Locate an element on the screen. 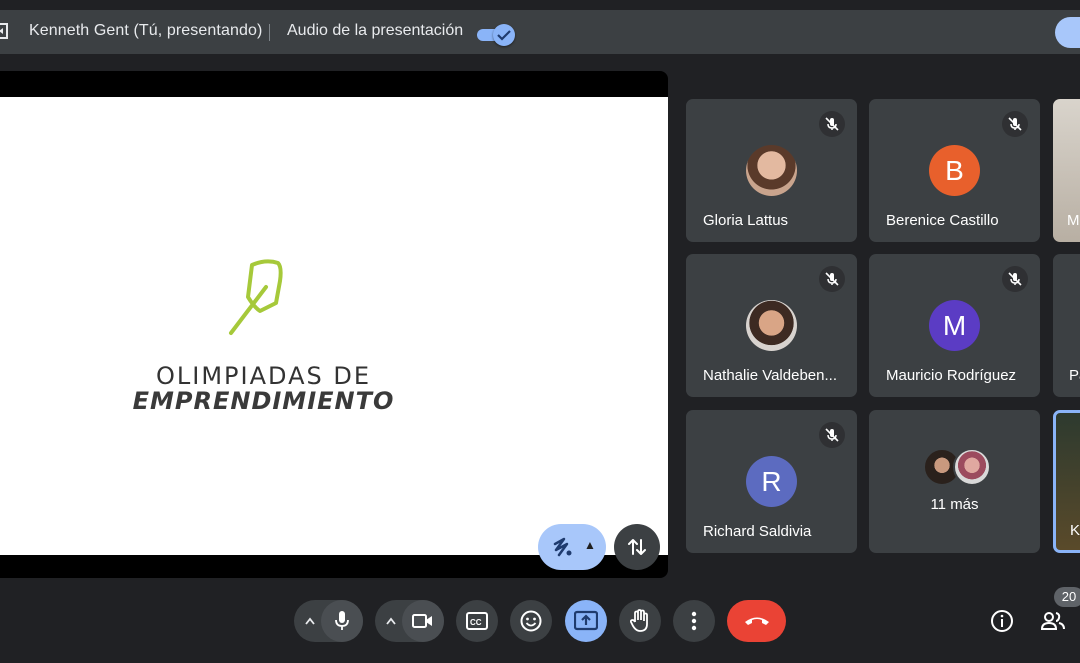 This screenshot has width=1080, height=663. participant-tile: B Berenice Castillo is located at coordinates (954, 170).